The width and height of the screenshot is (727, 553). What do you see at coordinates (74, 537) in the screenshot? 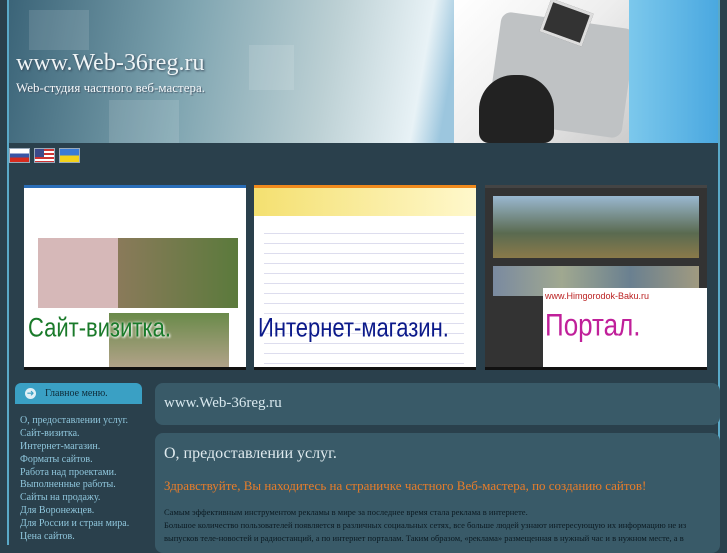
I see `menu-item: Цена сайтов.` at bounding box center [74, 537].